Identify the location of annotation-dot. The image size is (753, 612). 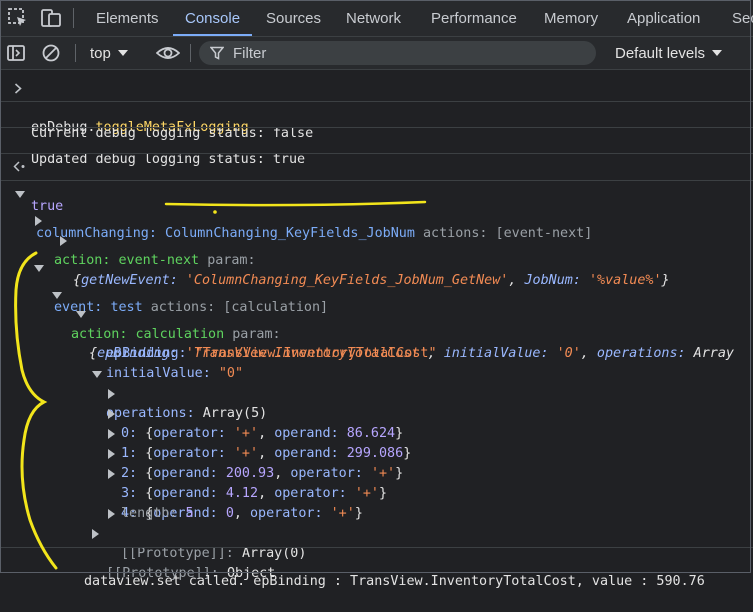
(215, 212).